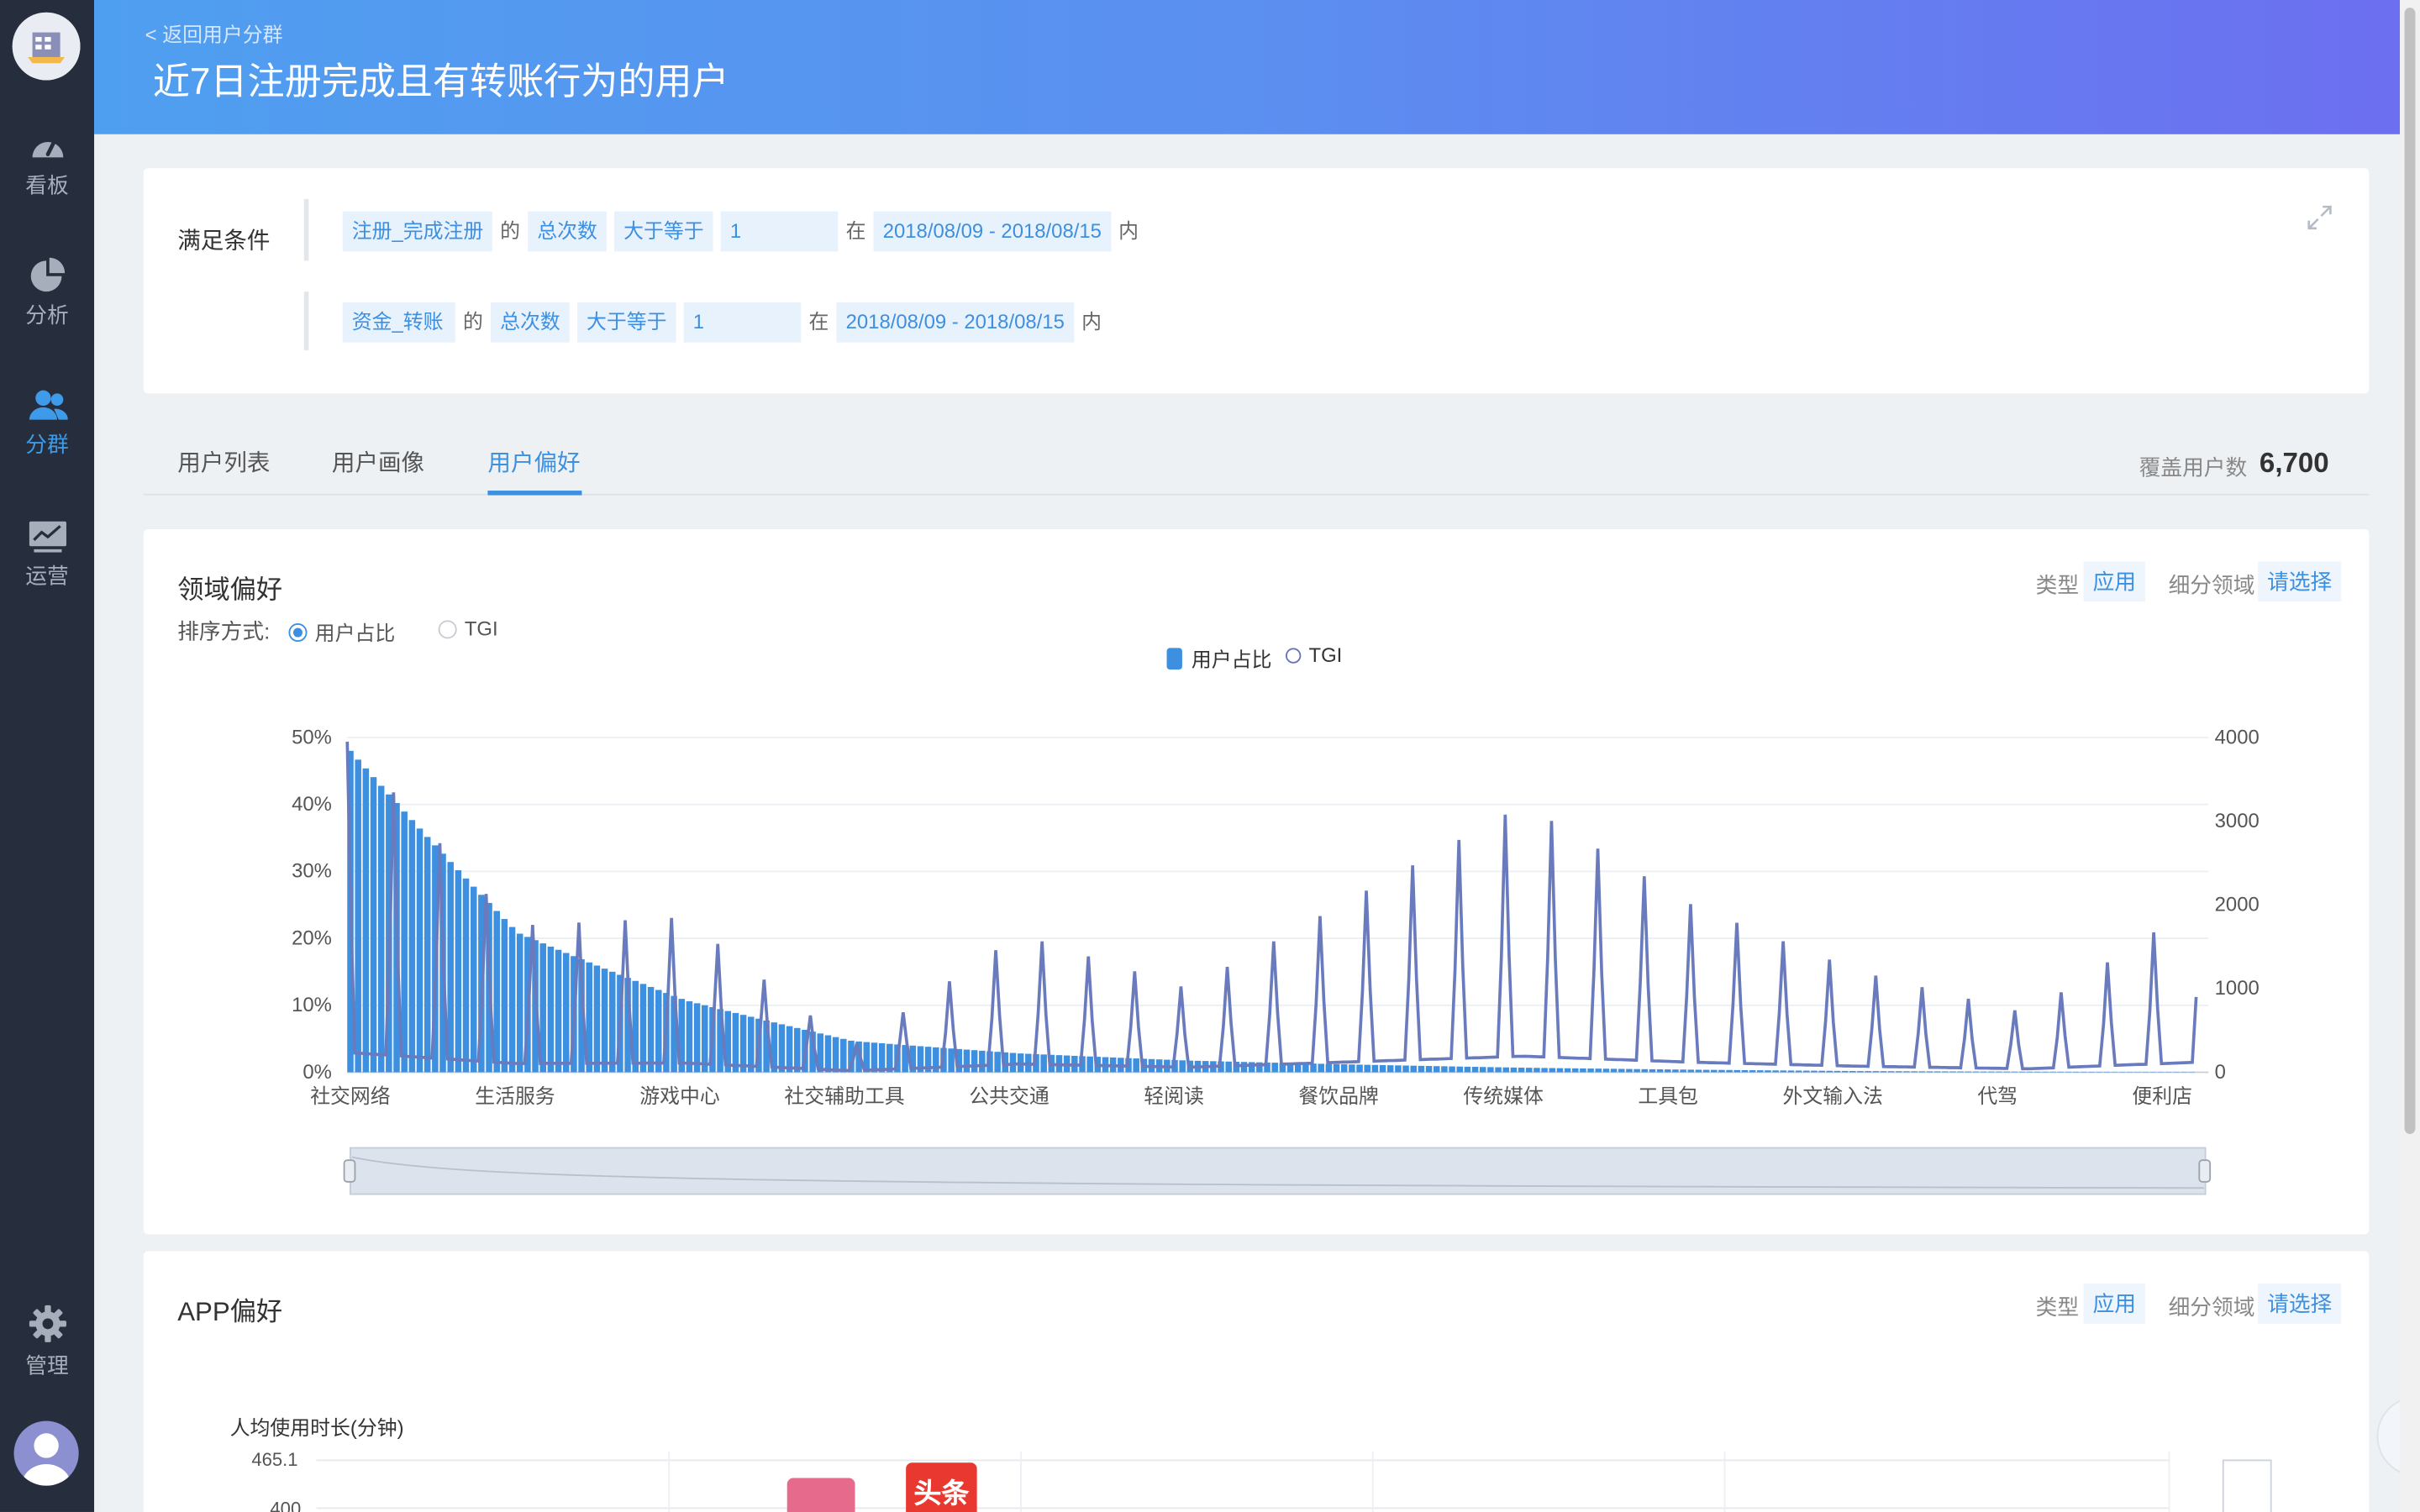 This screenshot has height=1512, width=2420. Describe the element at coordinates (844, 1096) in the screenshot. I see `x-axis-tick-label: 社交辅助工具` at that location.